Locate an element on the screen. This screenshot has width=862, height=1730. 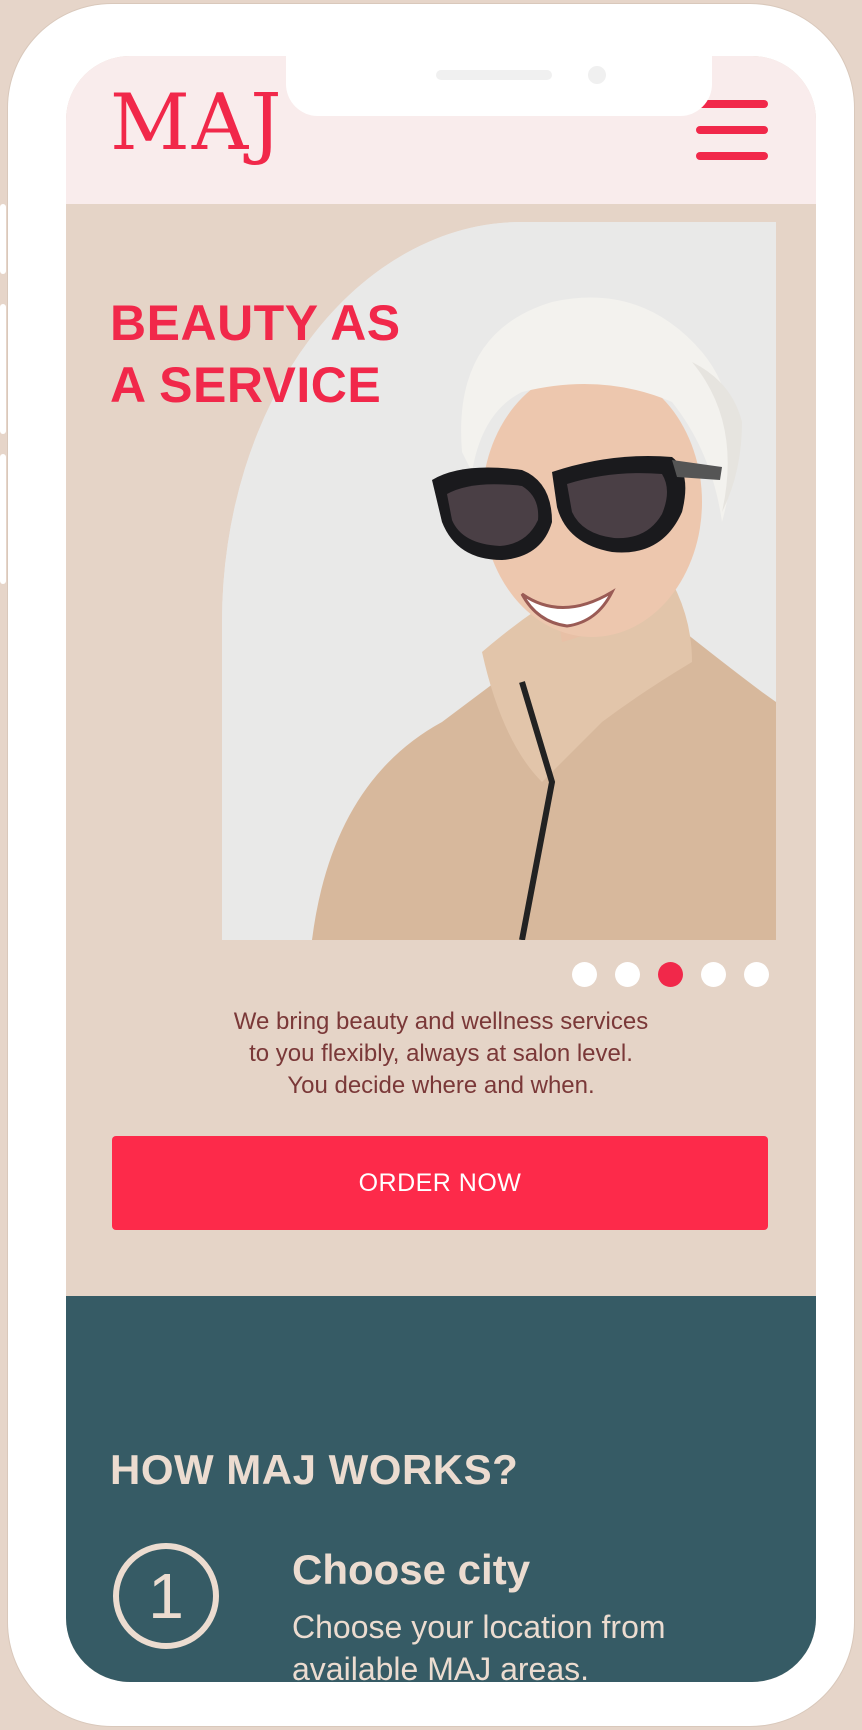
step-number-icon: 1 is located at coordinates (166, 1596).